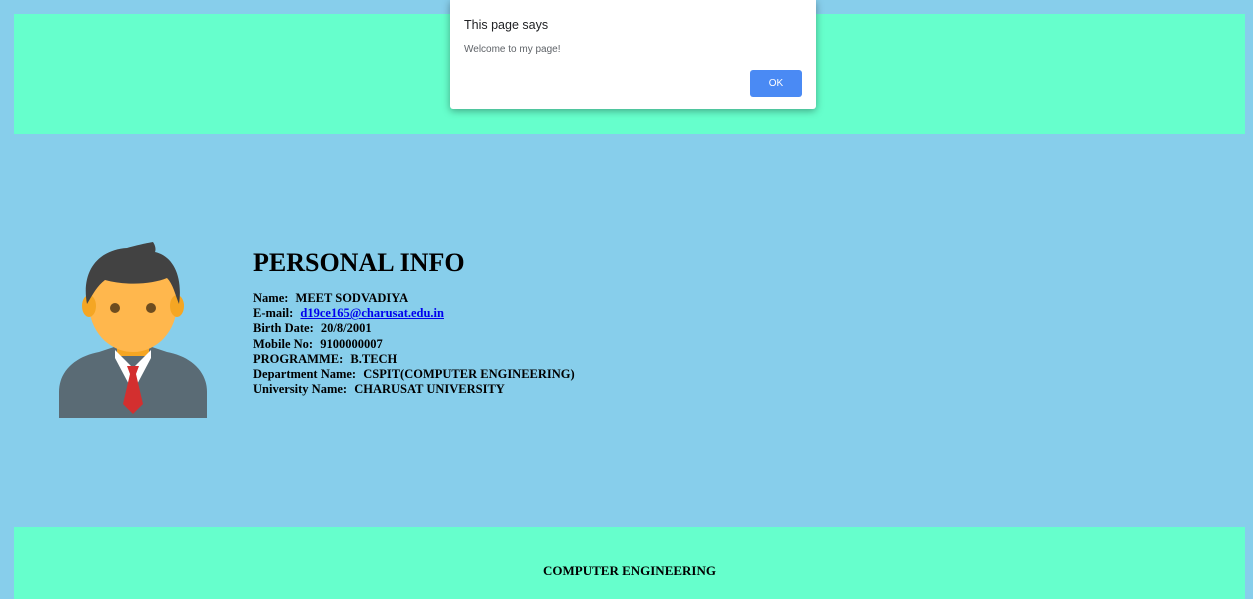 The height and width of the screenshot is (599, 1253). What do you see at coordinates (553, 313) in the screenshot?
I see `info-row-email: E-mail: d19ce165@charusat.edu.in` at bounding box center [553, 313].